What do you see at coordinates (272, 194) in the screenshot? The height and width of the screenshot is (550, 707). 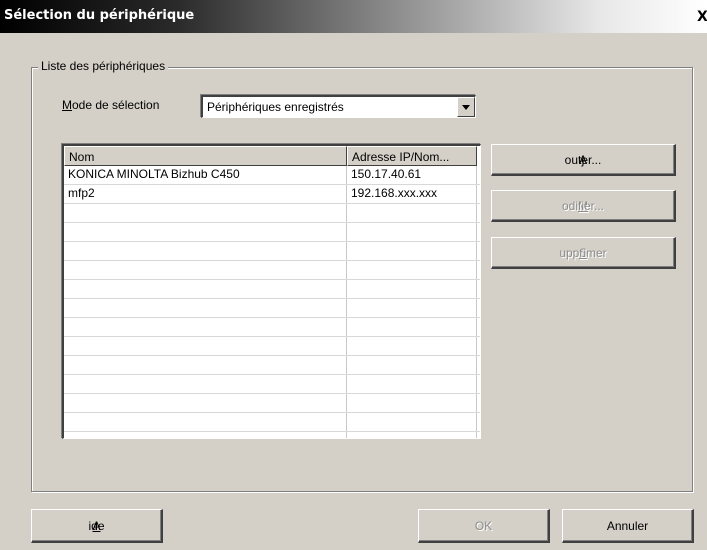 I see `list-item: mfp2 192.168.xxx.xxx` at bounding box center [272, 194].